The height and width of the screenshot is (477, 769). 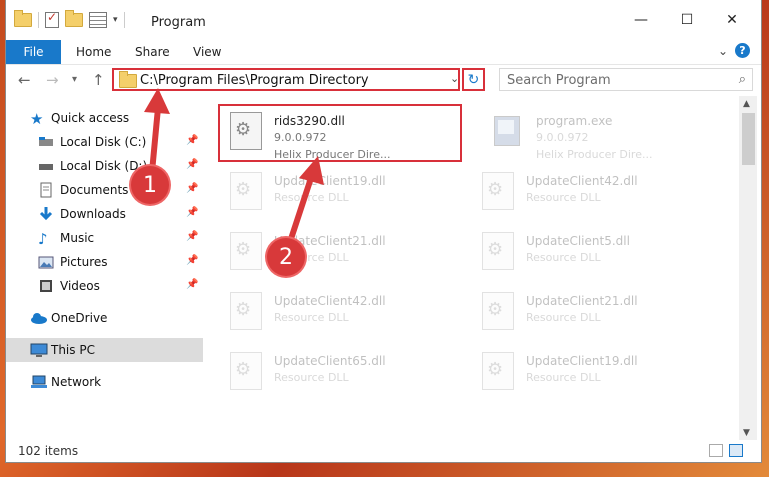 What do you see at coordinates (641, 20) in the screenshot?
I see `minimize-button: —` at bounding box center [641, 20].